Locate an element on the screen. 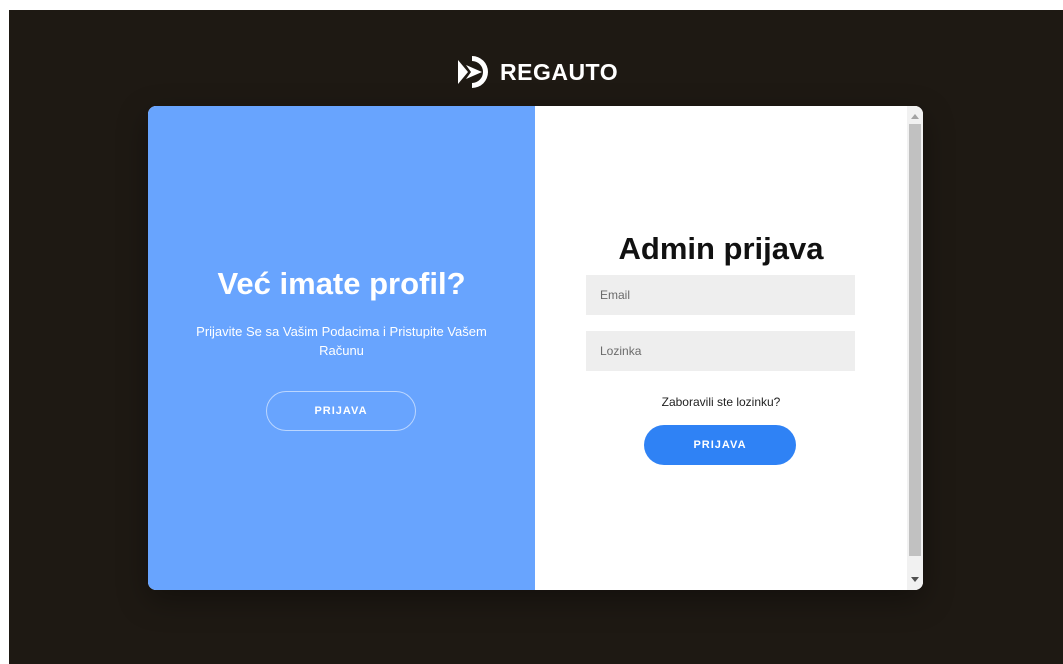  brand-logo: REGAUTO is located at coordinates (535, 72).